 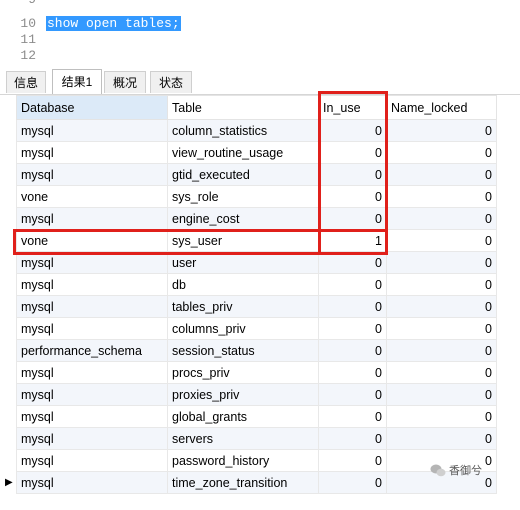 What do you see at coordinates (243, 372) in the screenshot?
I see `cell-table: procs_priv` at bounding box center [243, 372].